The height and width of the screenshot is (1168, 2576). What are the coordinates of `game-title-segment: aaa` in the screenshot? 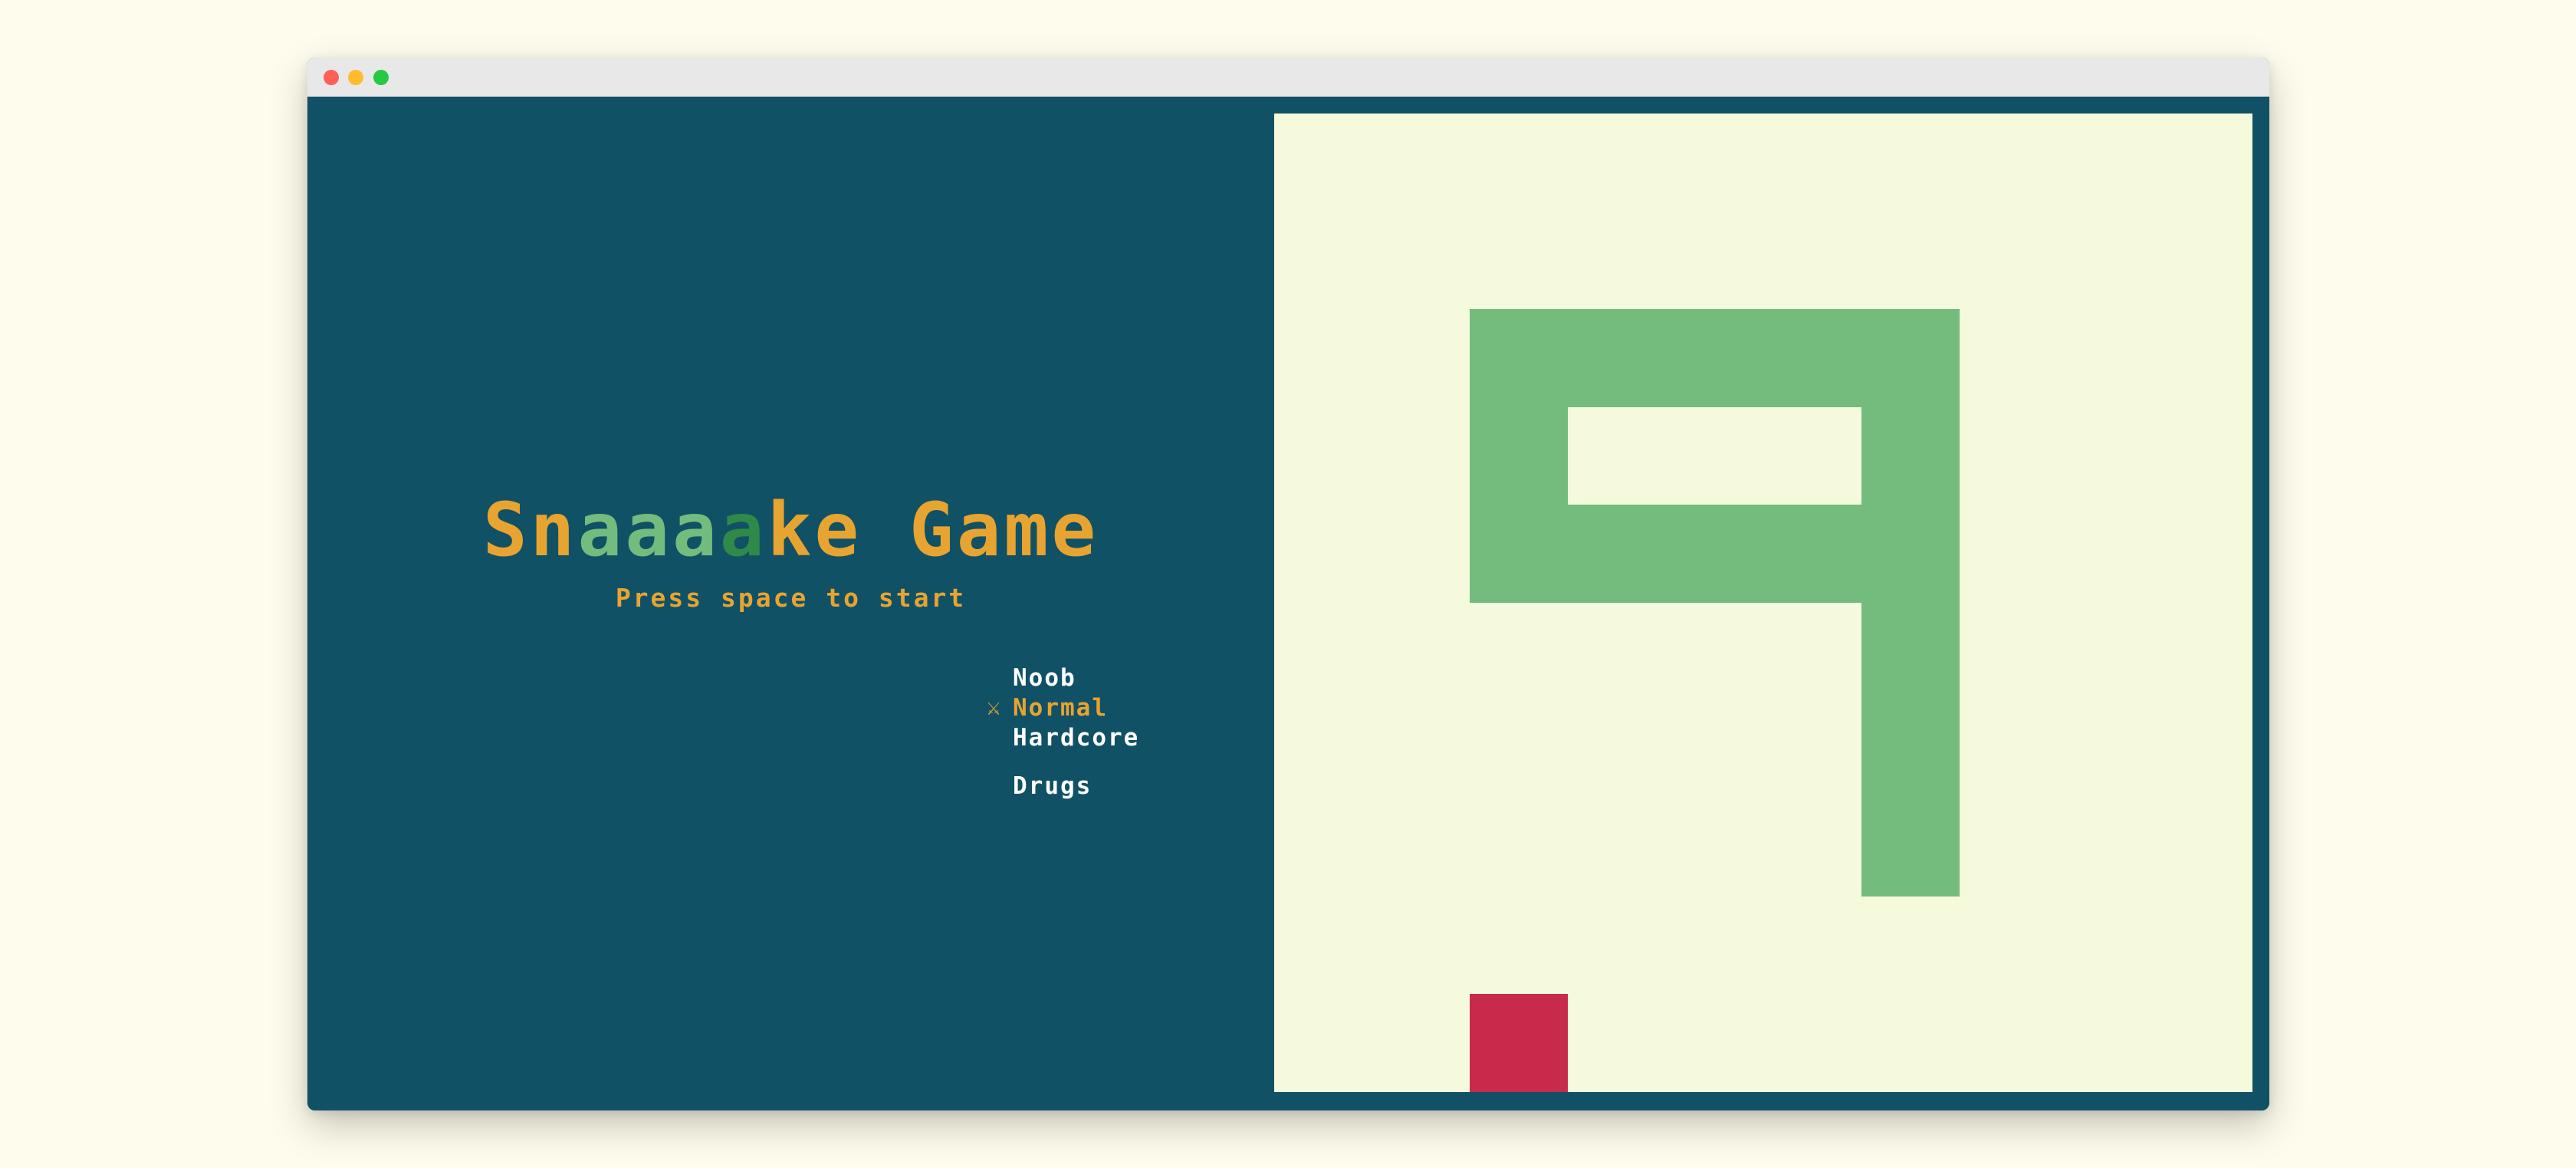 It's located at (649, 530).